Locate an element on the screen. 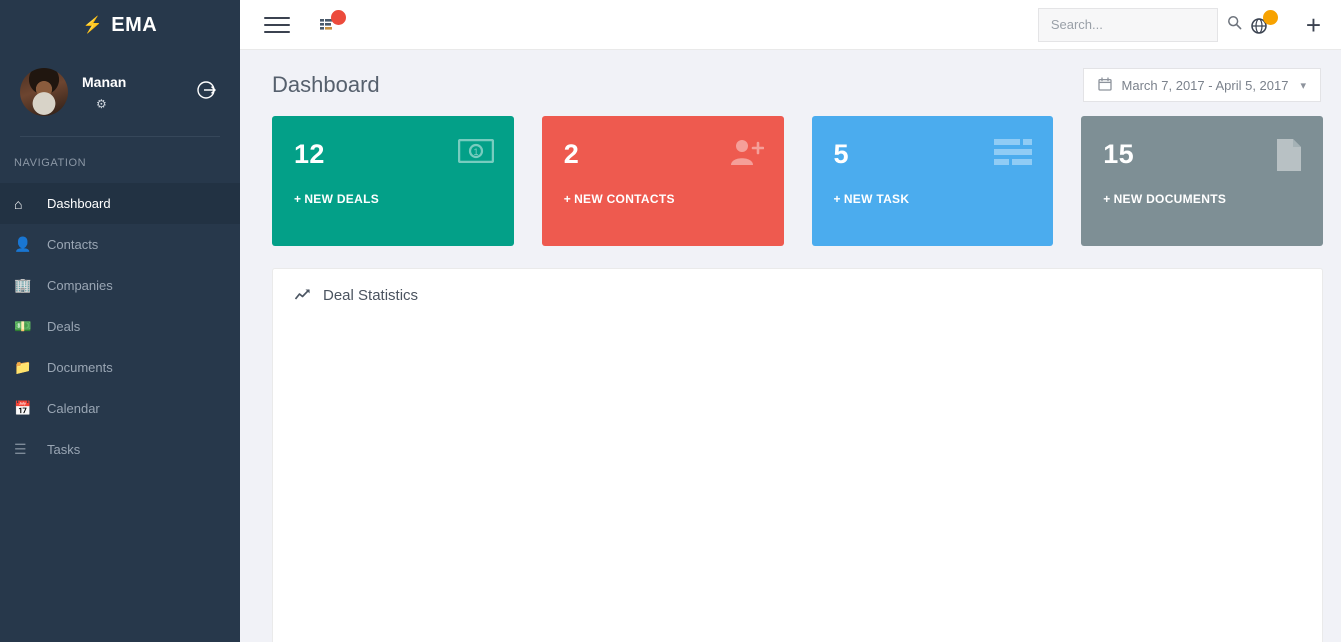 This screenshot has width=1341, height=642. stat-label-wrap: + NEW TASK is located at coordinates (872, 199).